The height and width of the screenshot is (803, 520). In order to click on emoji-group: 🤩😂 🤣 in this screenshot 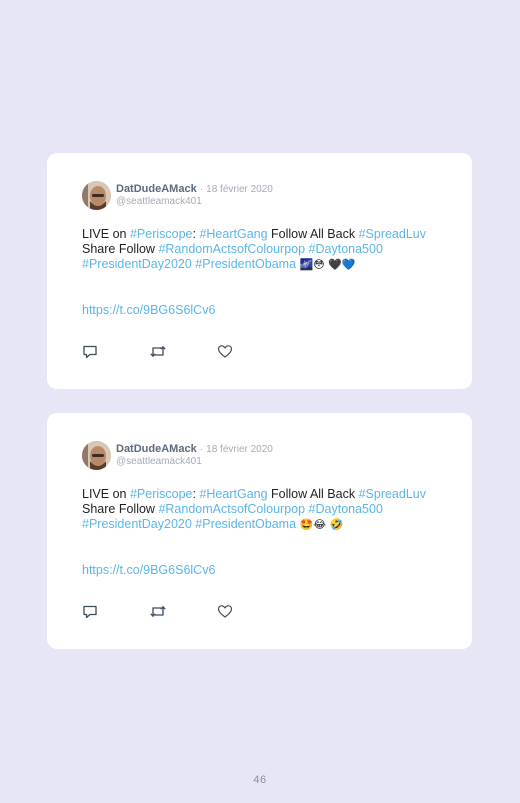, I will do `click(320, 524)`.